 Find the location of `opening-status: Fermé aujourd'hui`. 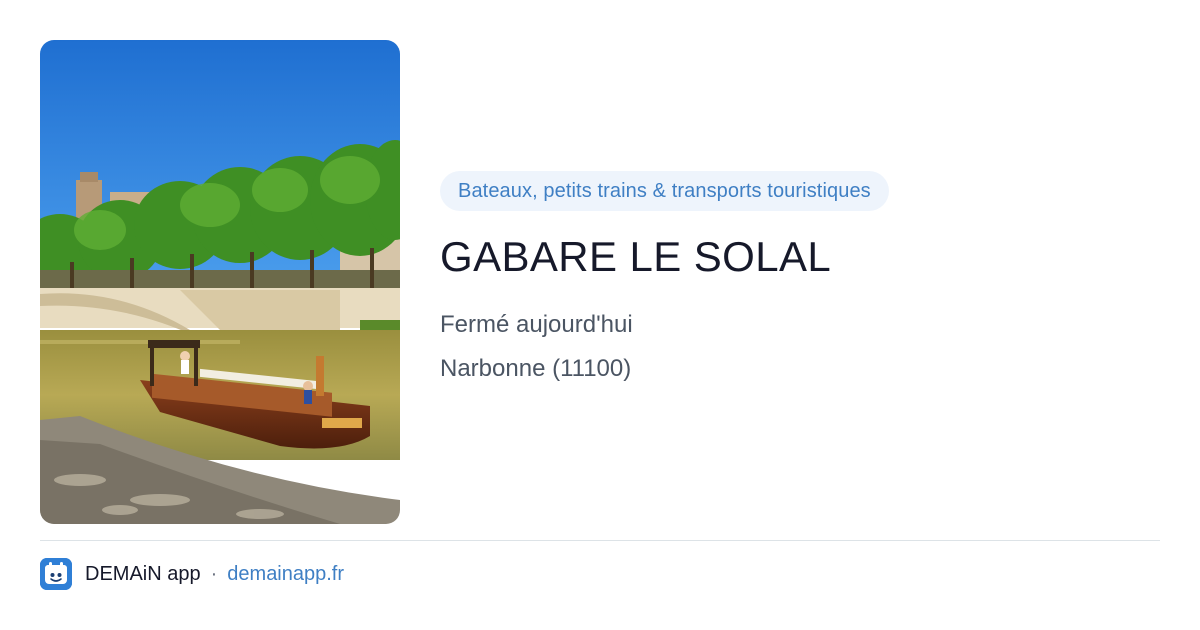

opening-status: Fermé aujourd'hui is located at coordinates (536, 324).